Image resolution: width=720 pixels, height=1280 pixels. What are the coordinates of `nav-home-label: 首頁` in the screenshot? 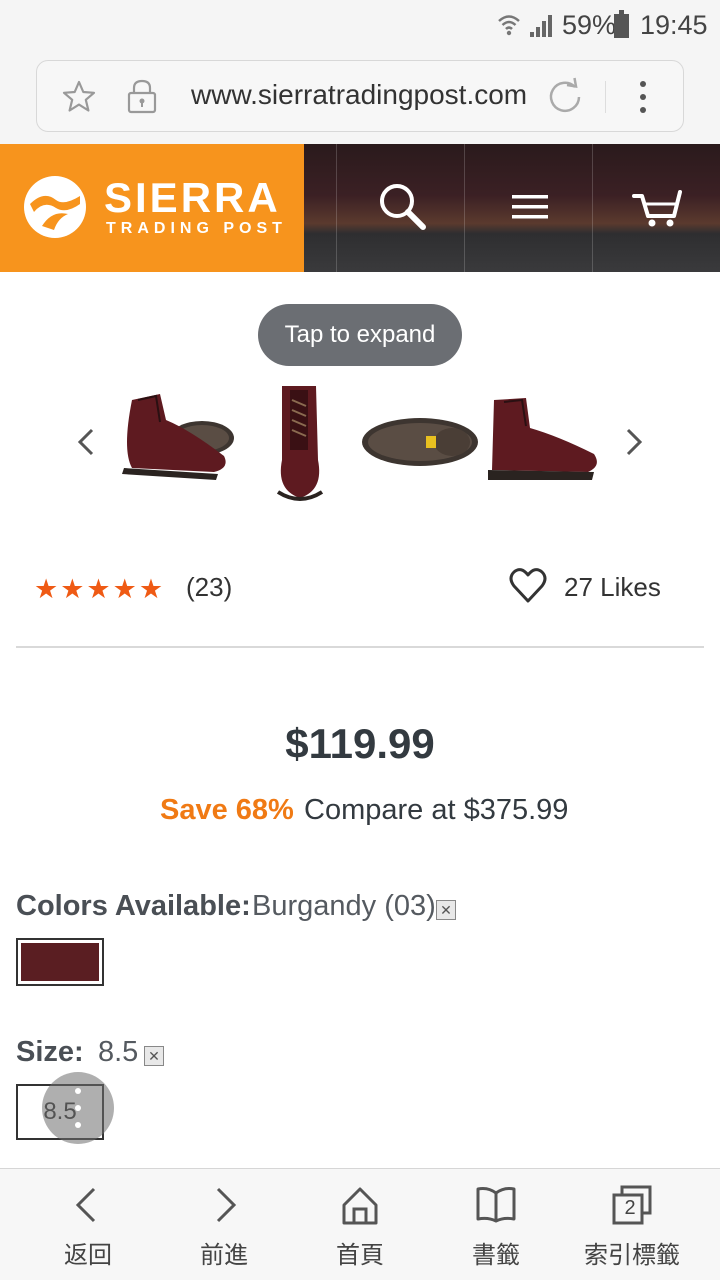 It's located at (360, 1255).